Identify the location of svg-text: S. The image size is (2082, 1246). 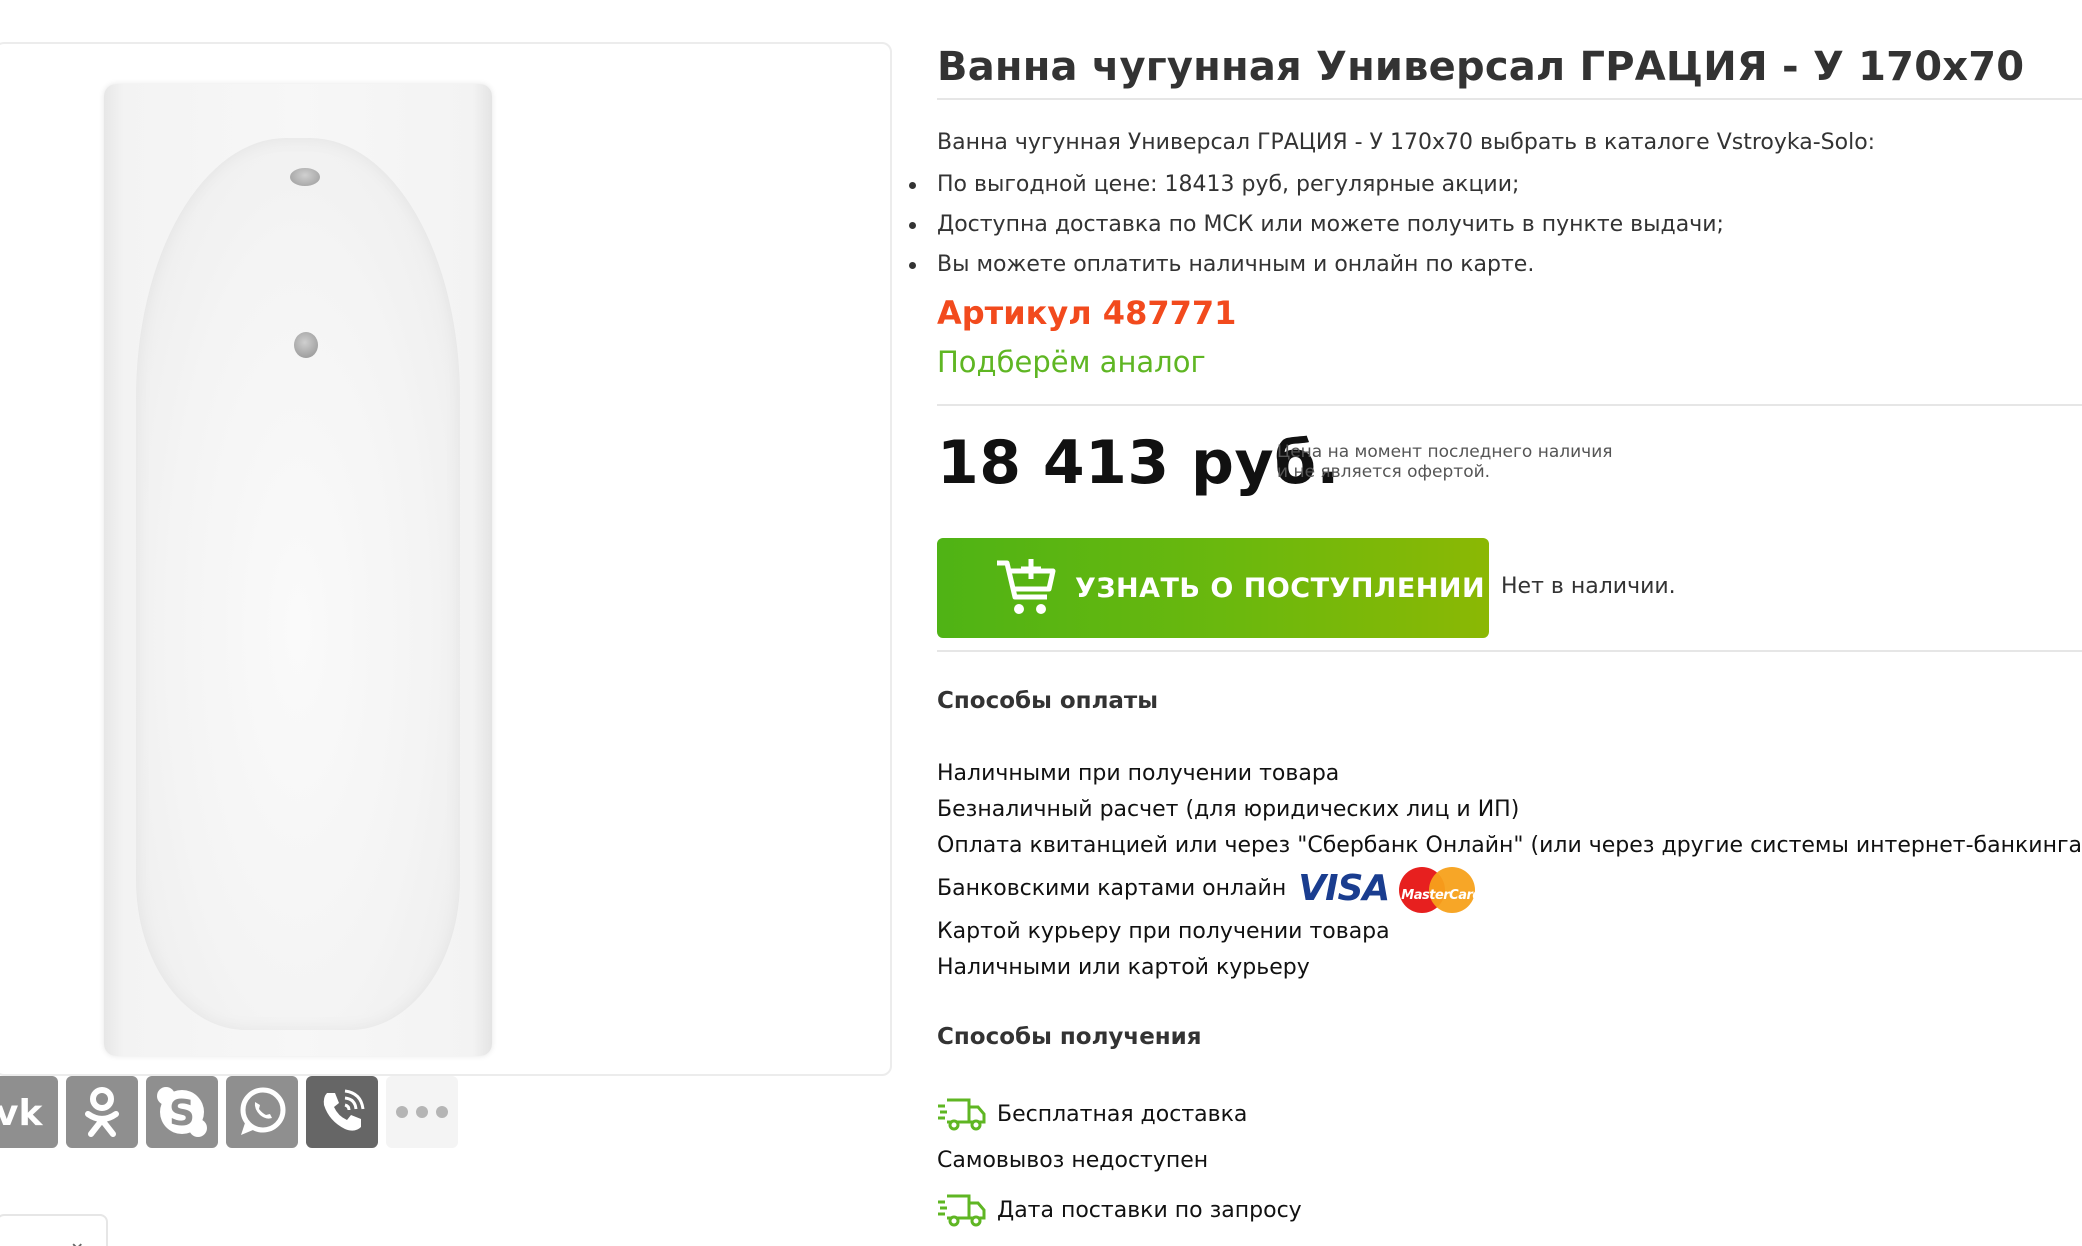
(182, 1113).